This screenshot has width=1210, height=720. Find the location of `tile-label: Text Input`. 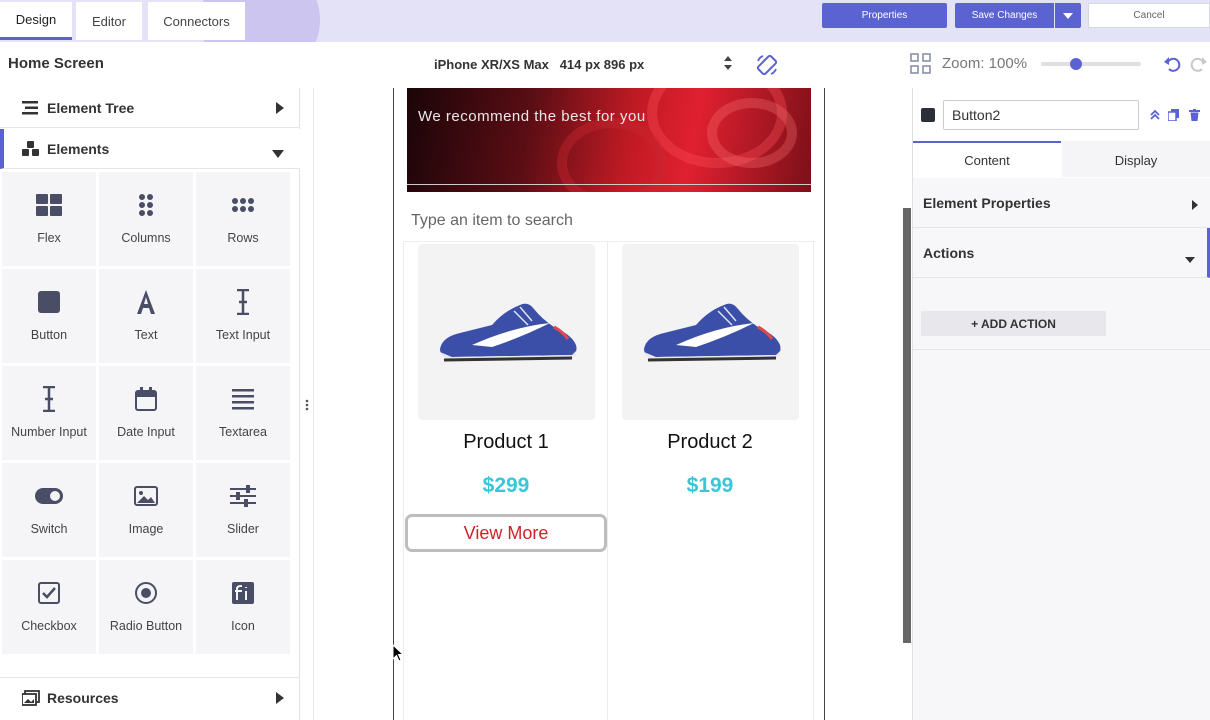

tile-label: Text Input is located at coordinates (243, 335).